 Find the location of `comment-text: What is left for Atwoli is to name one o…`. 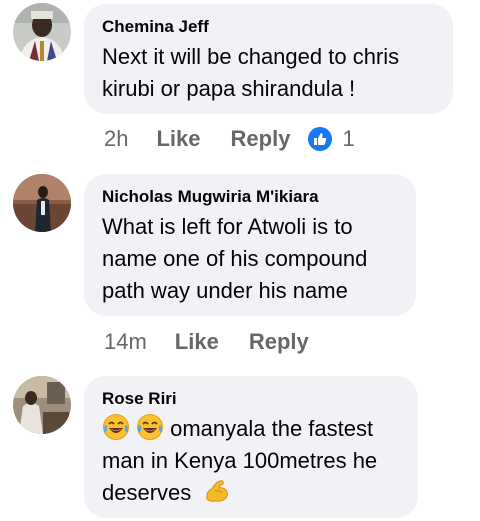

comment-text: What is left for Atwoli is to name one o… is located at coordinates (250, 259).